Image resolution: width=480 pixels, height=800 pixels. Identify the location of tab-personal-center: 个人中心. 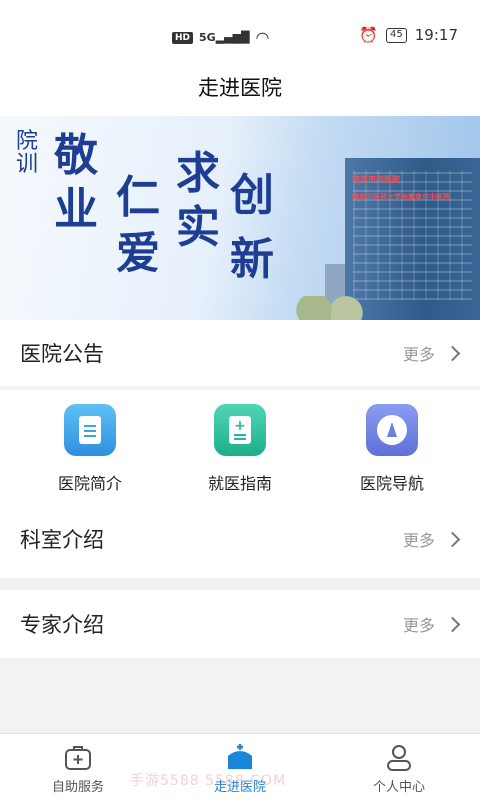
(399, 768).